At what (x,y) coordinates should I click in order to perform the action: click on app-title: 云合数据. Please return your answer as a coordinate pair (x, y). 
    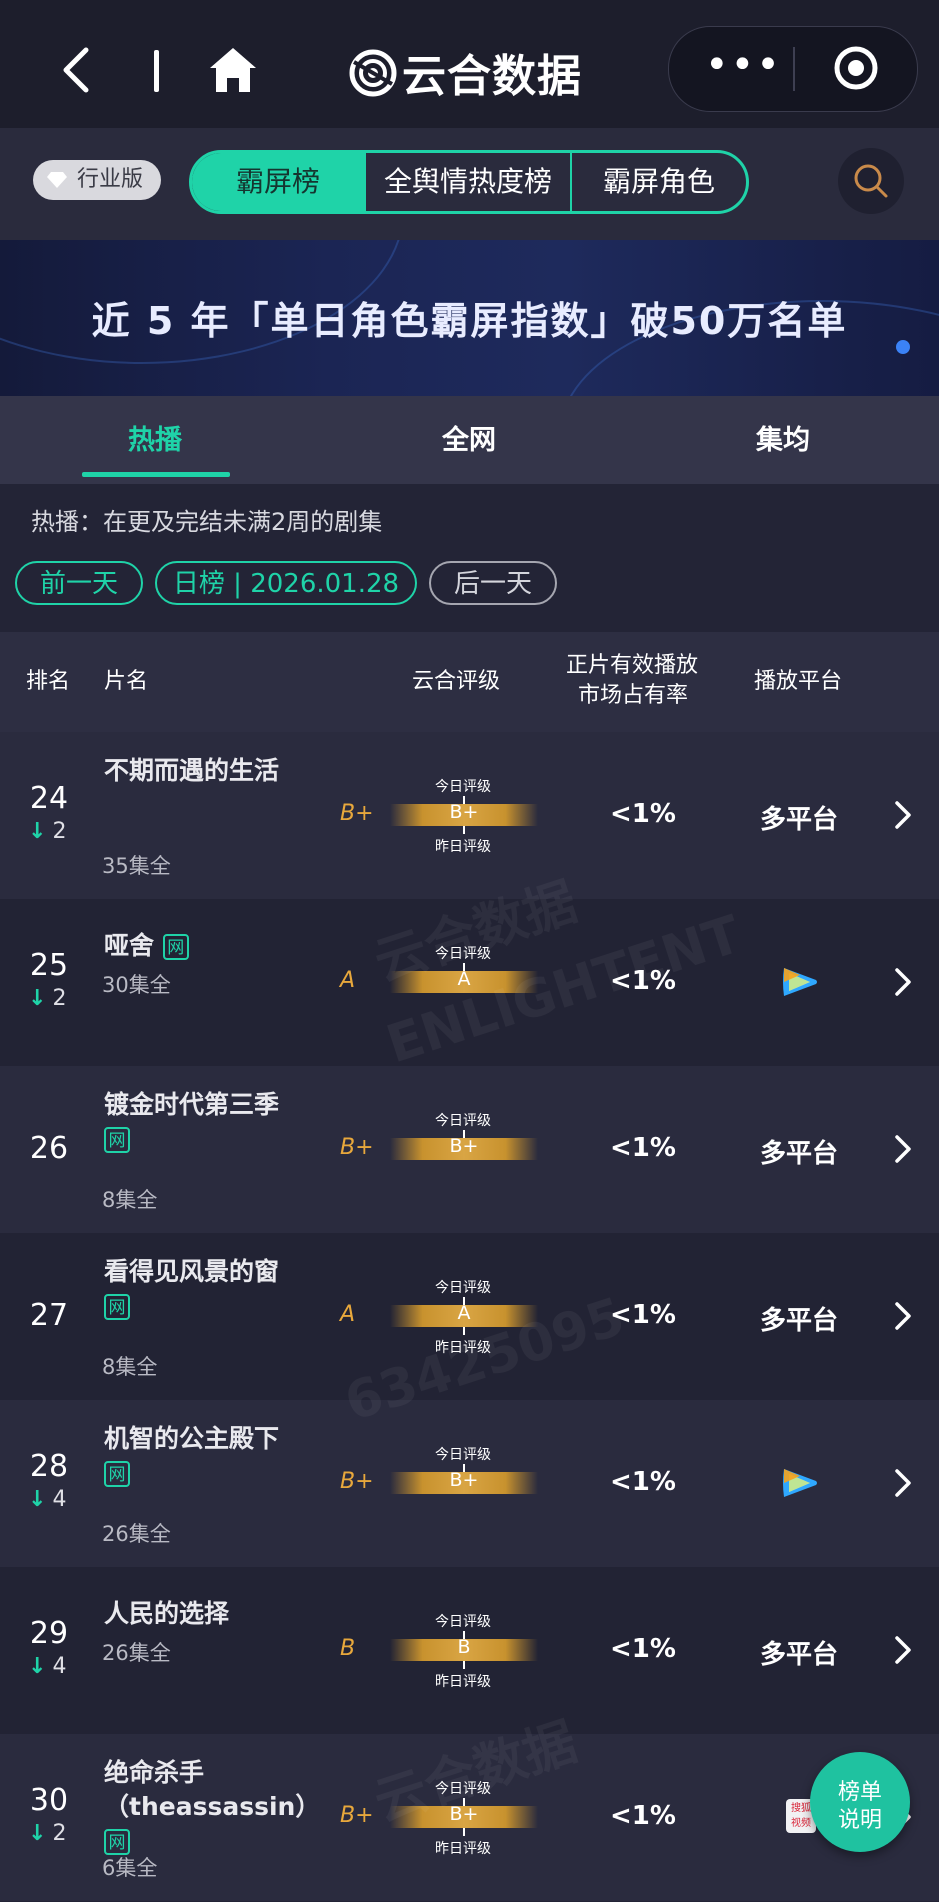
    Looking at the image, I should click on (492, 76).